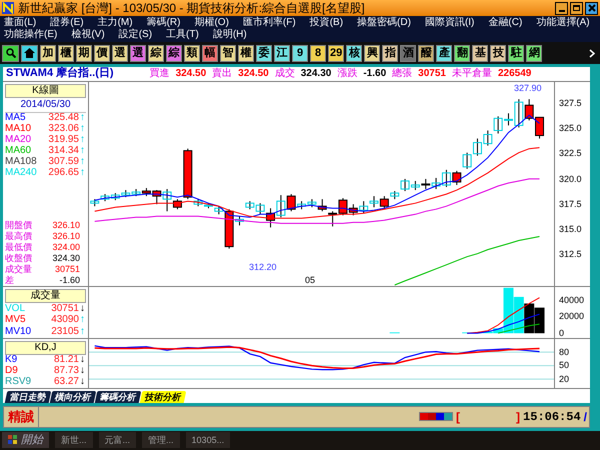 This screenshot has width=600, height=450. What do you see at coordinates (18, 151) in the screenshot?
I see `indicator-name: MA60` at bounding box center [18, 151].